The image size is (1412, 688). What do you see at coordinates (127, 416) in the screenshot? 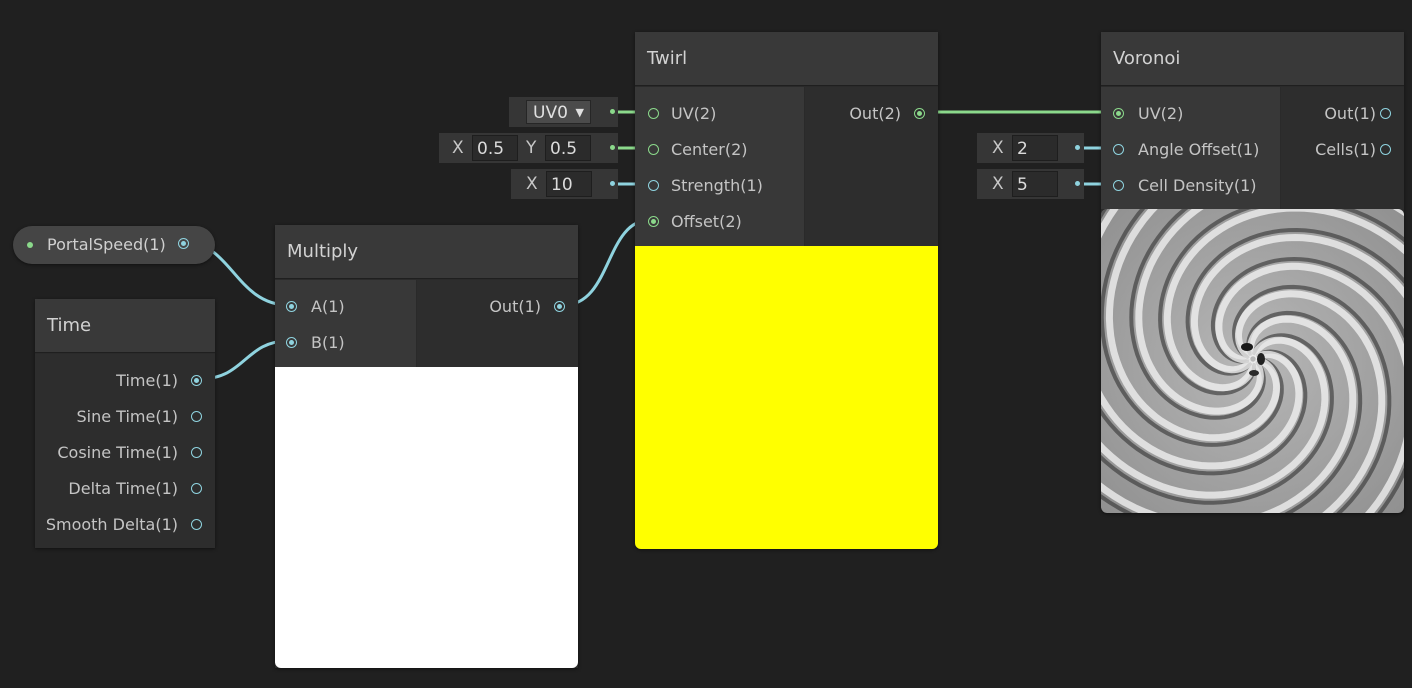
I see `port-label: Sine Time(1)` at bounding box center [127, 416].